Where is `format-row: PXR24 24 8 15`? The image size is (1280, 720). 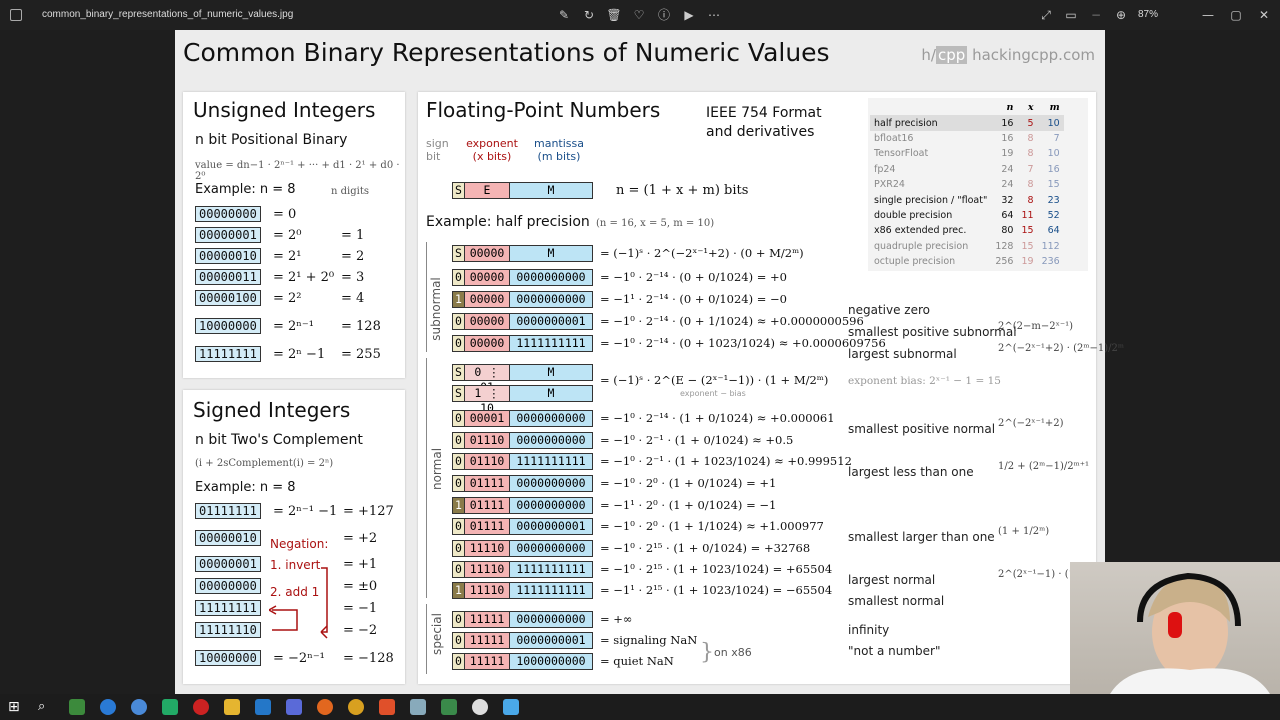 format-row: PXR24 24 8 15 is located at coordinates (967, 184).